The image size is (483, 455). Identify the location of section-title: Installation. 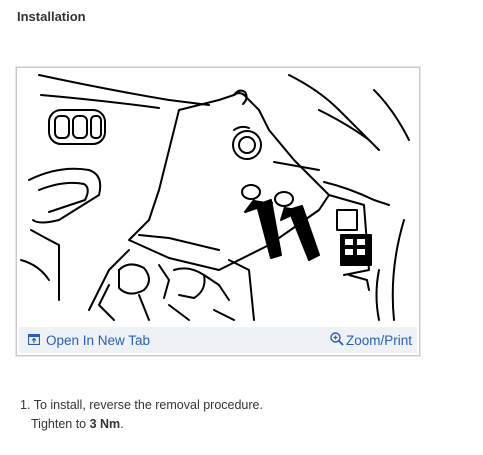
(51, 16).